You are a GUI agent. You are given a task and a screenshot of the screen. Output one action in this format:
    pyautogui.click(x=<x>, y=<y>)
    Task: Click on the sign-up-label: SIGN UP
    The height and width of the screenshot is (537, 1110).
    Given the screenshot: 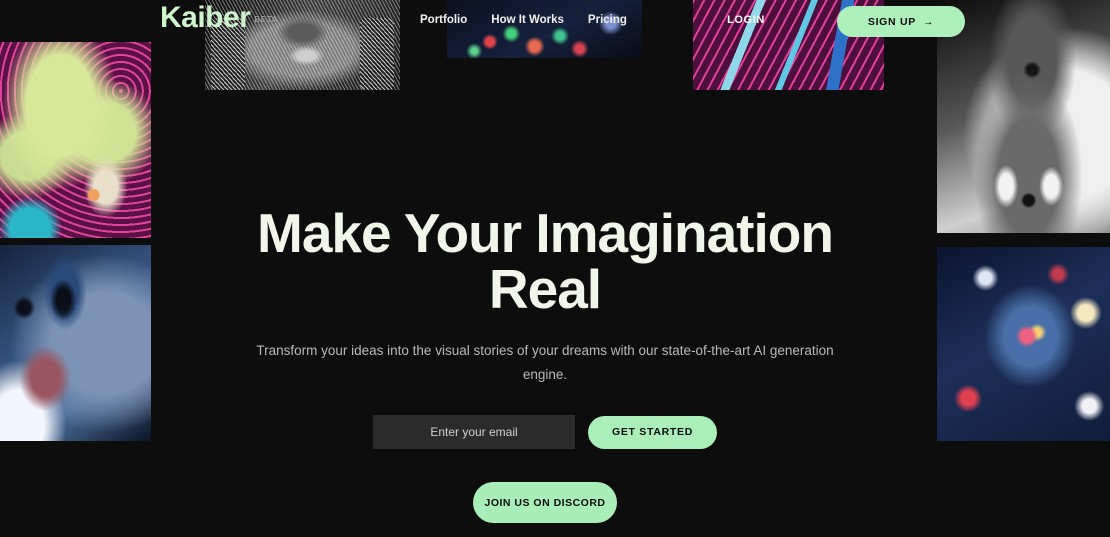 What is the action you would take?
    pyautogui.click(x=891, y=21)
    